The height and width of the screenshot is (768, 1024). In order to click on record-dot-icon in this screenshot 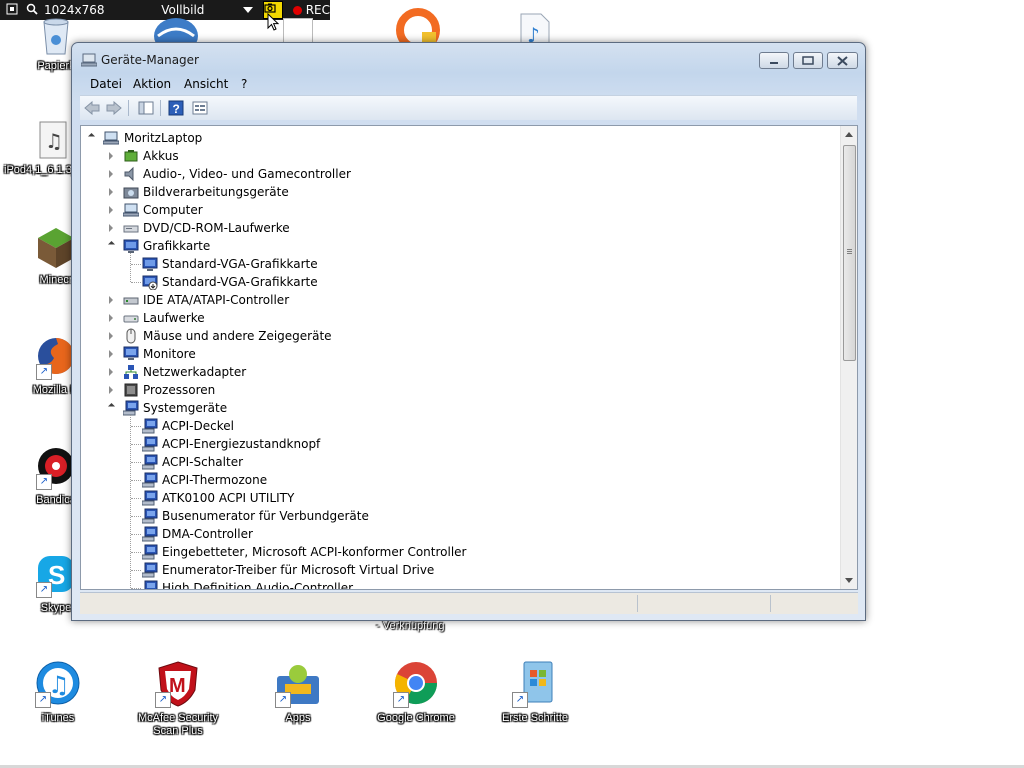, I will do `click(297, 10)`.